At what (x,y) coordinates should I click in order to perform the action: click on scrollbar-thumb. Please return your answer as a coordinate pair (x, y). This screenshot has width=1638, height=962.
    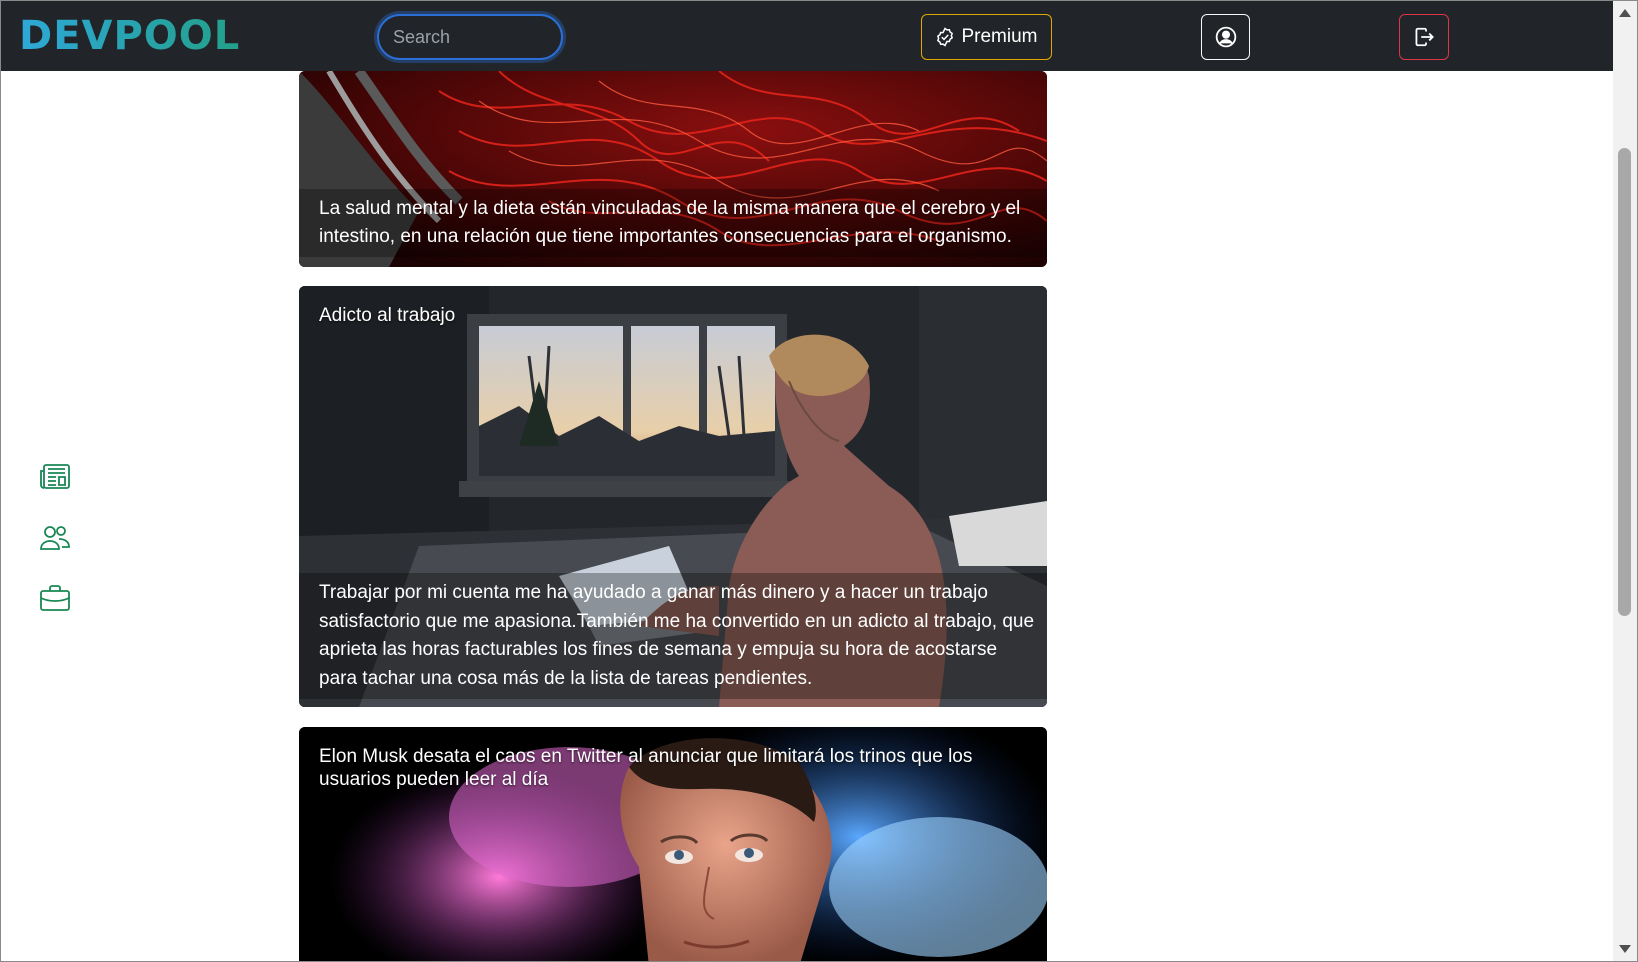
    Looking at the image, I should click on (1624, 382).